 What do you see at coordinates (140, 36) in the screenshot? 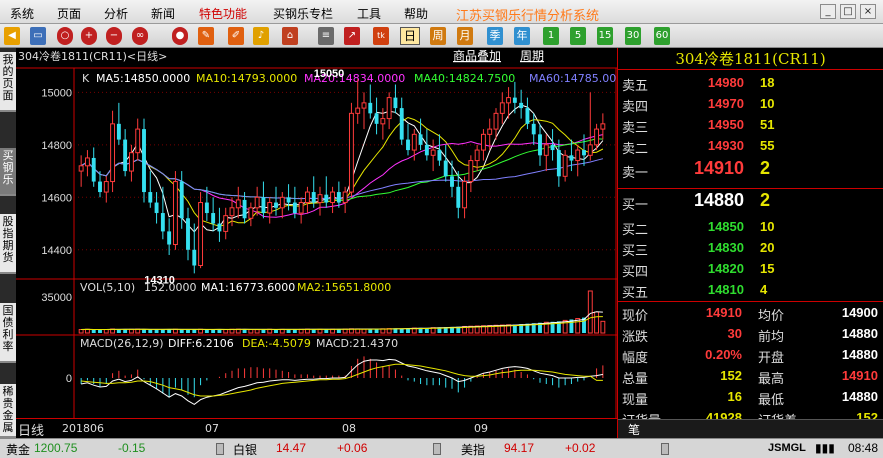
I see `link-icon: ∞` at bounding box center [140, 36].